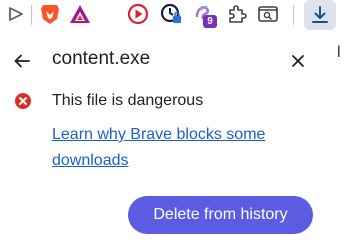 The image size is (345, 247). Describe the element at coordinates (220, 215) in the screenshot. I see `delete-from-history-button: Delete from history` at that location.